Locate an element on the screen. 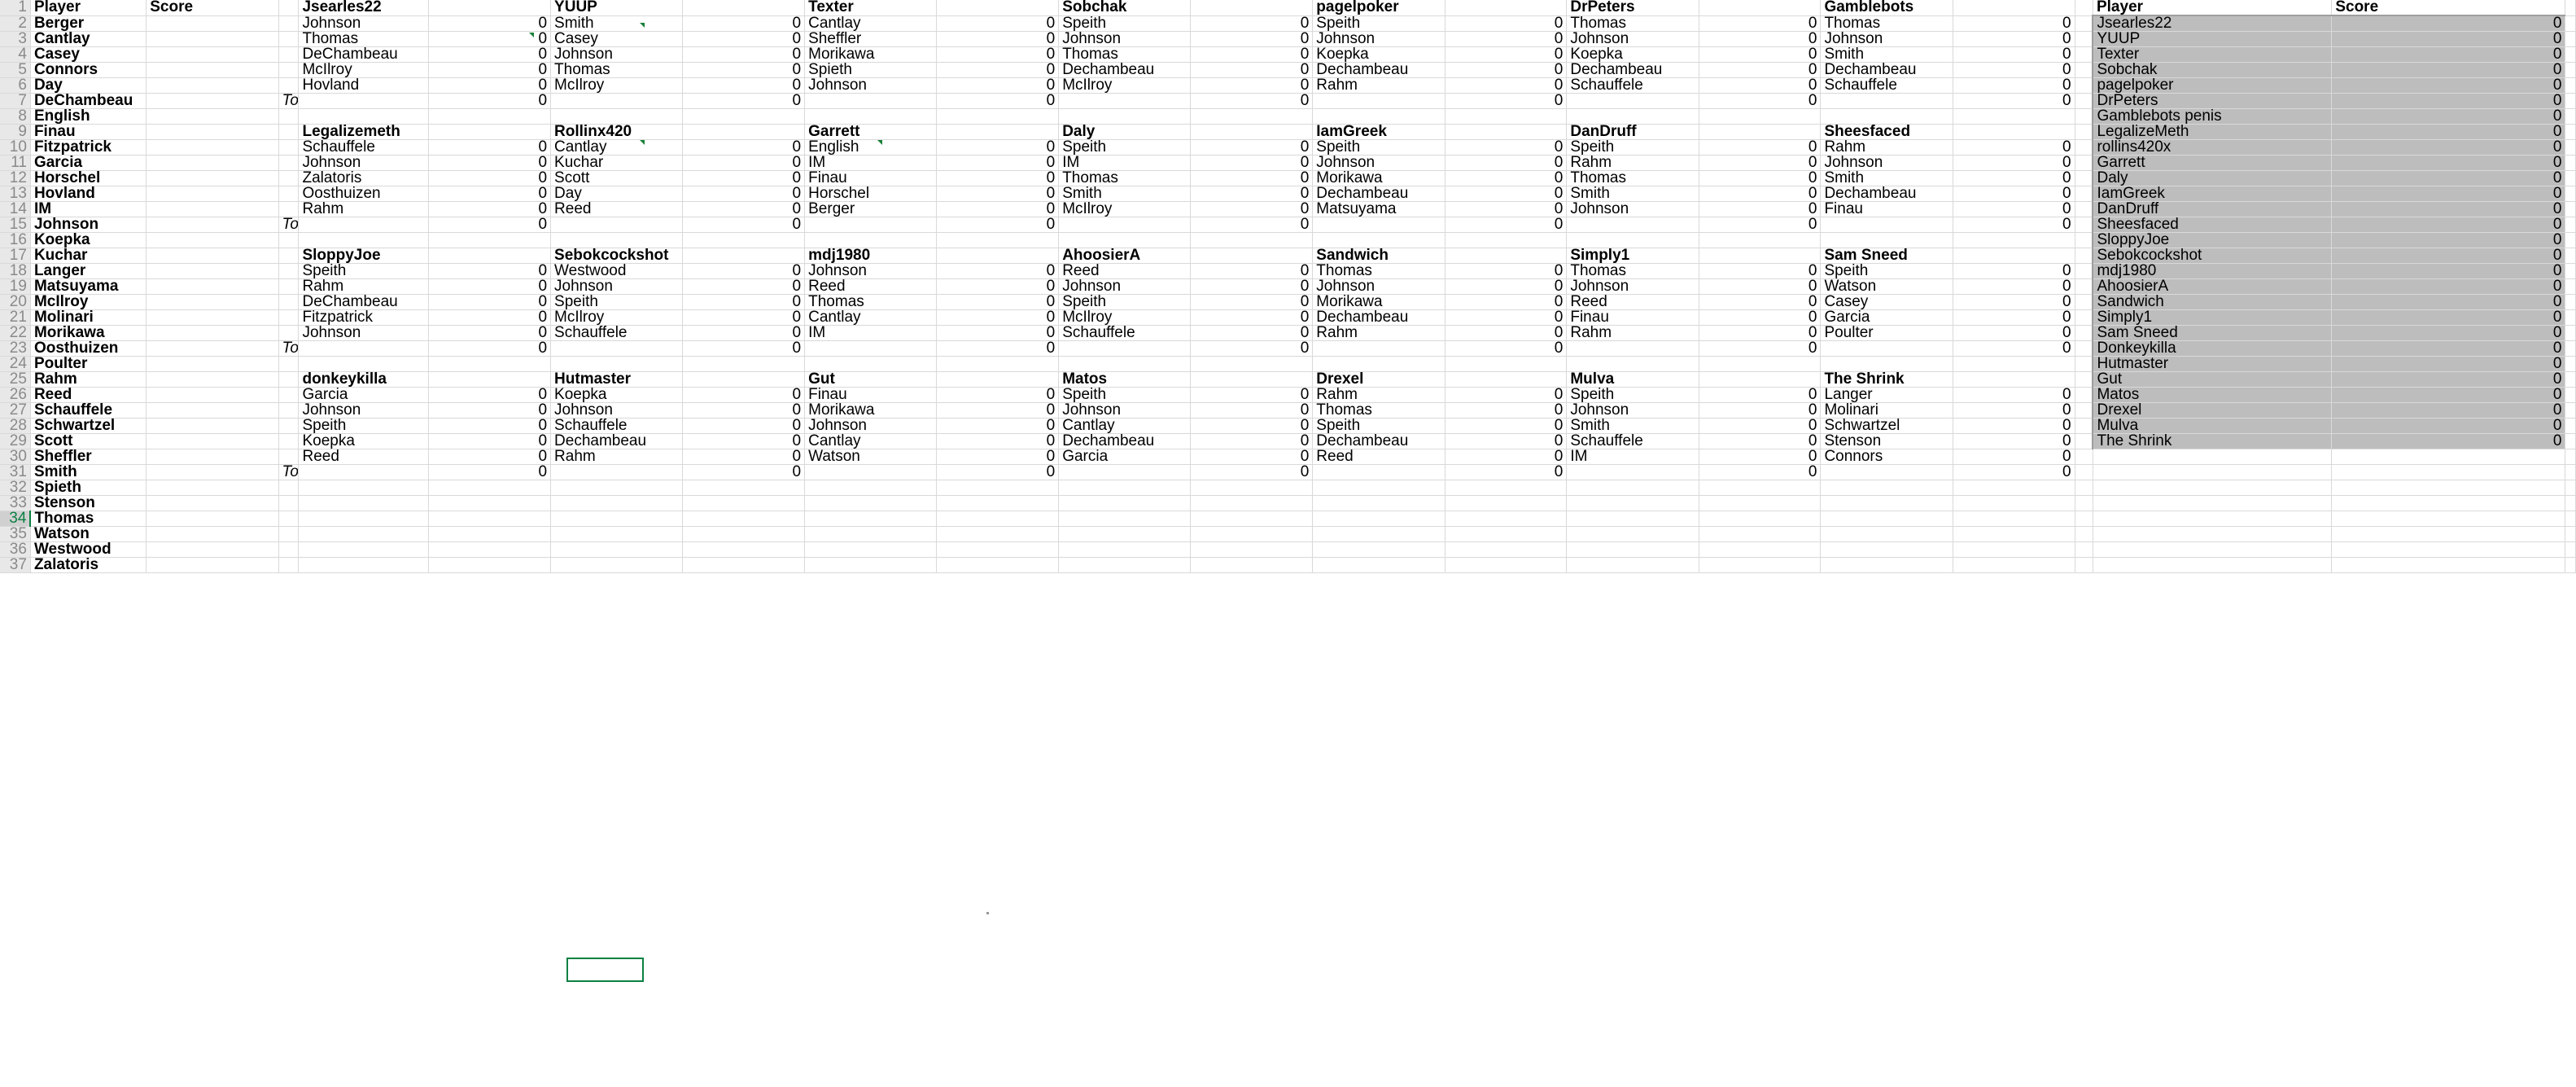 This screenshot has height=1087, width=2576. cell-r7-c13: 0 is located at coordinates (1506, 101).